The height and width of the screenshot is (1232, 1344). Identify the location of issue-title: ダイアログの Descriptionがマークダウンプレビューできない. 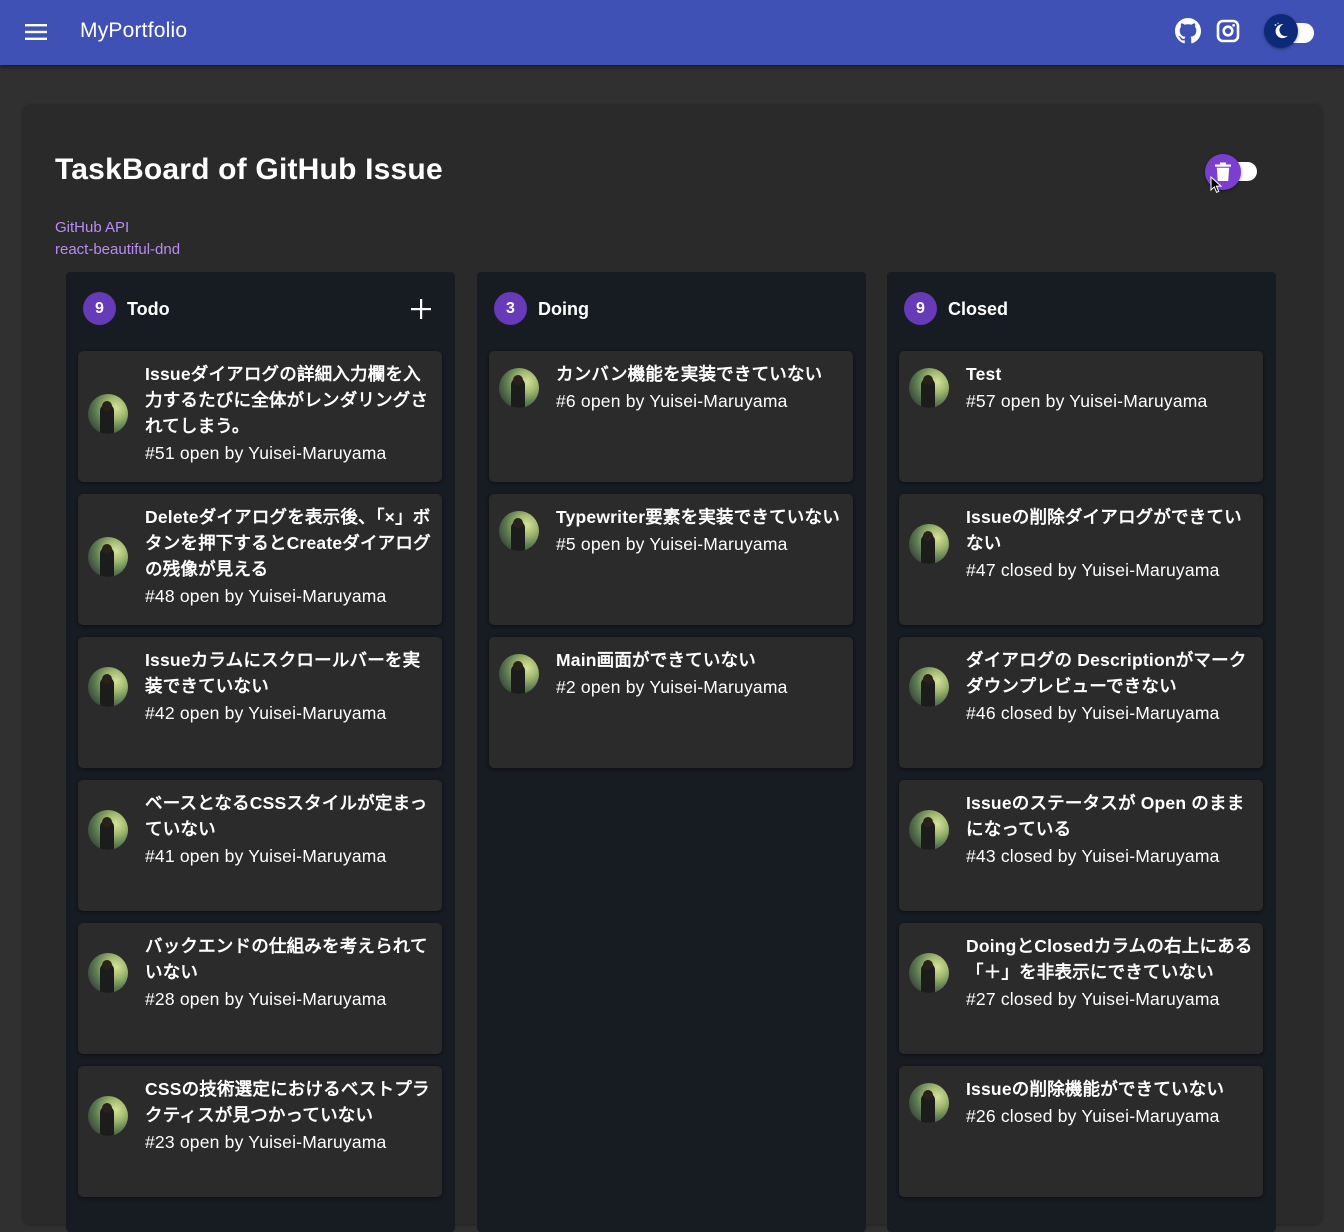
(1106, 673).